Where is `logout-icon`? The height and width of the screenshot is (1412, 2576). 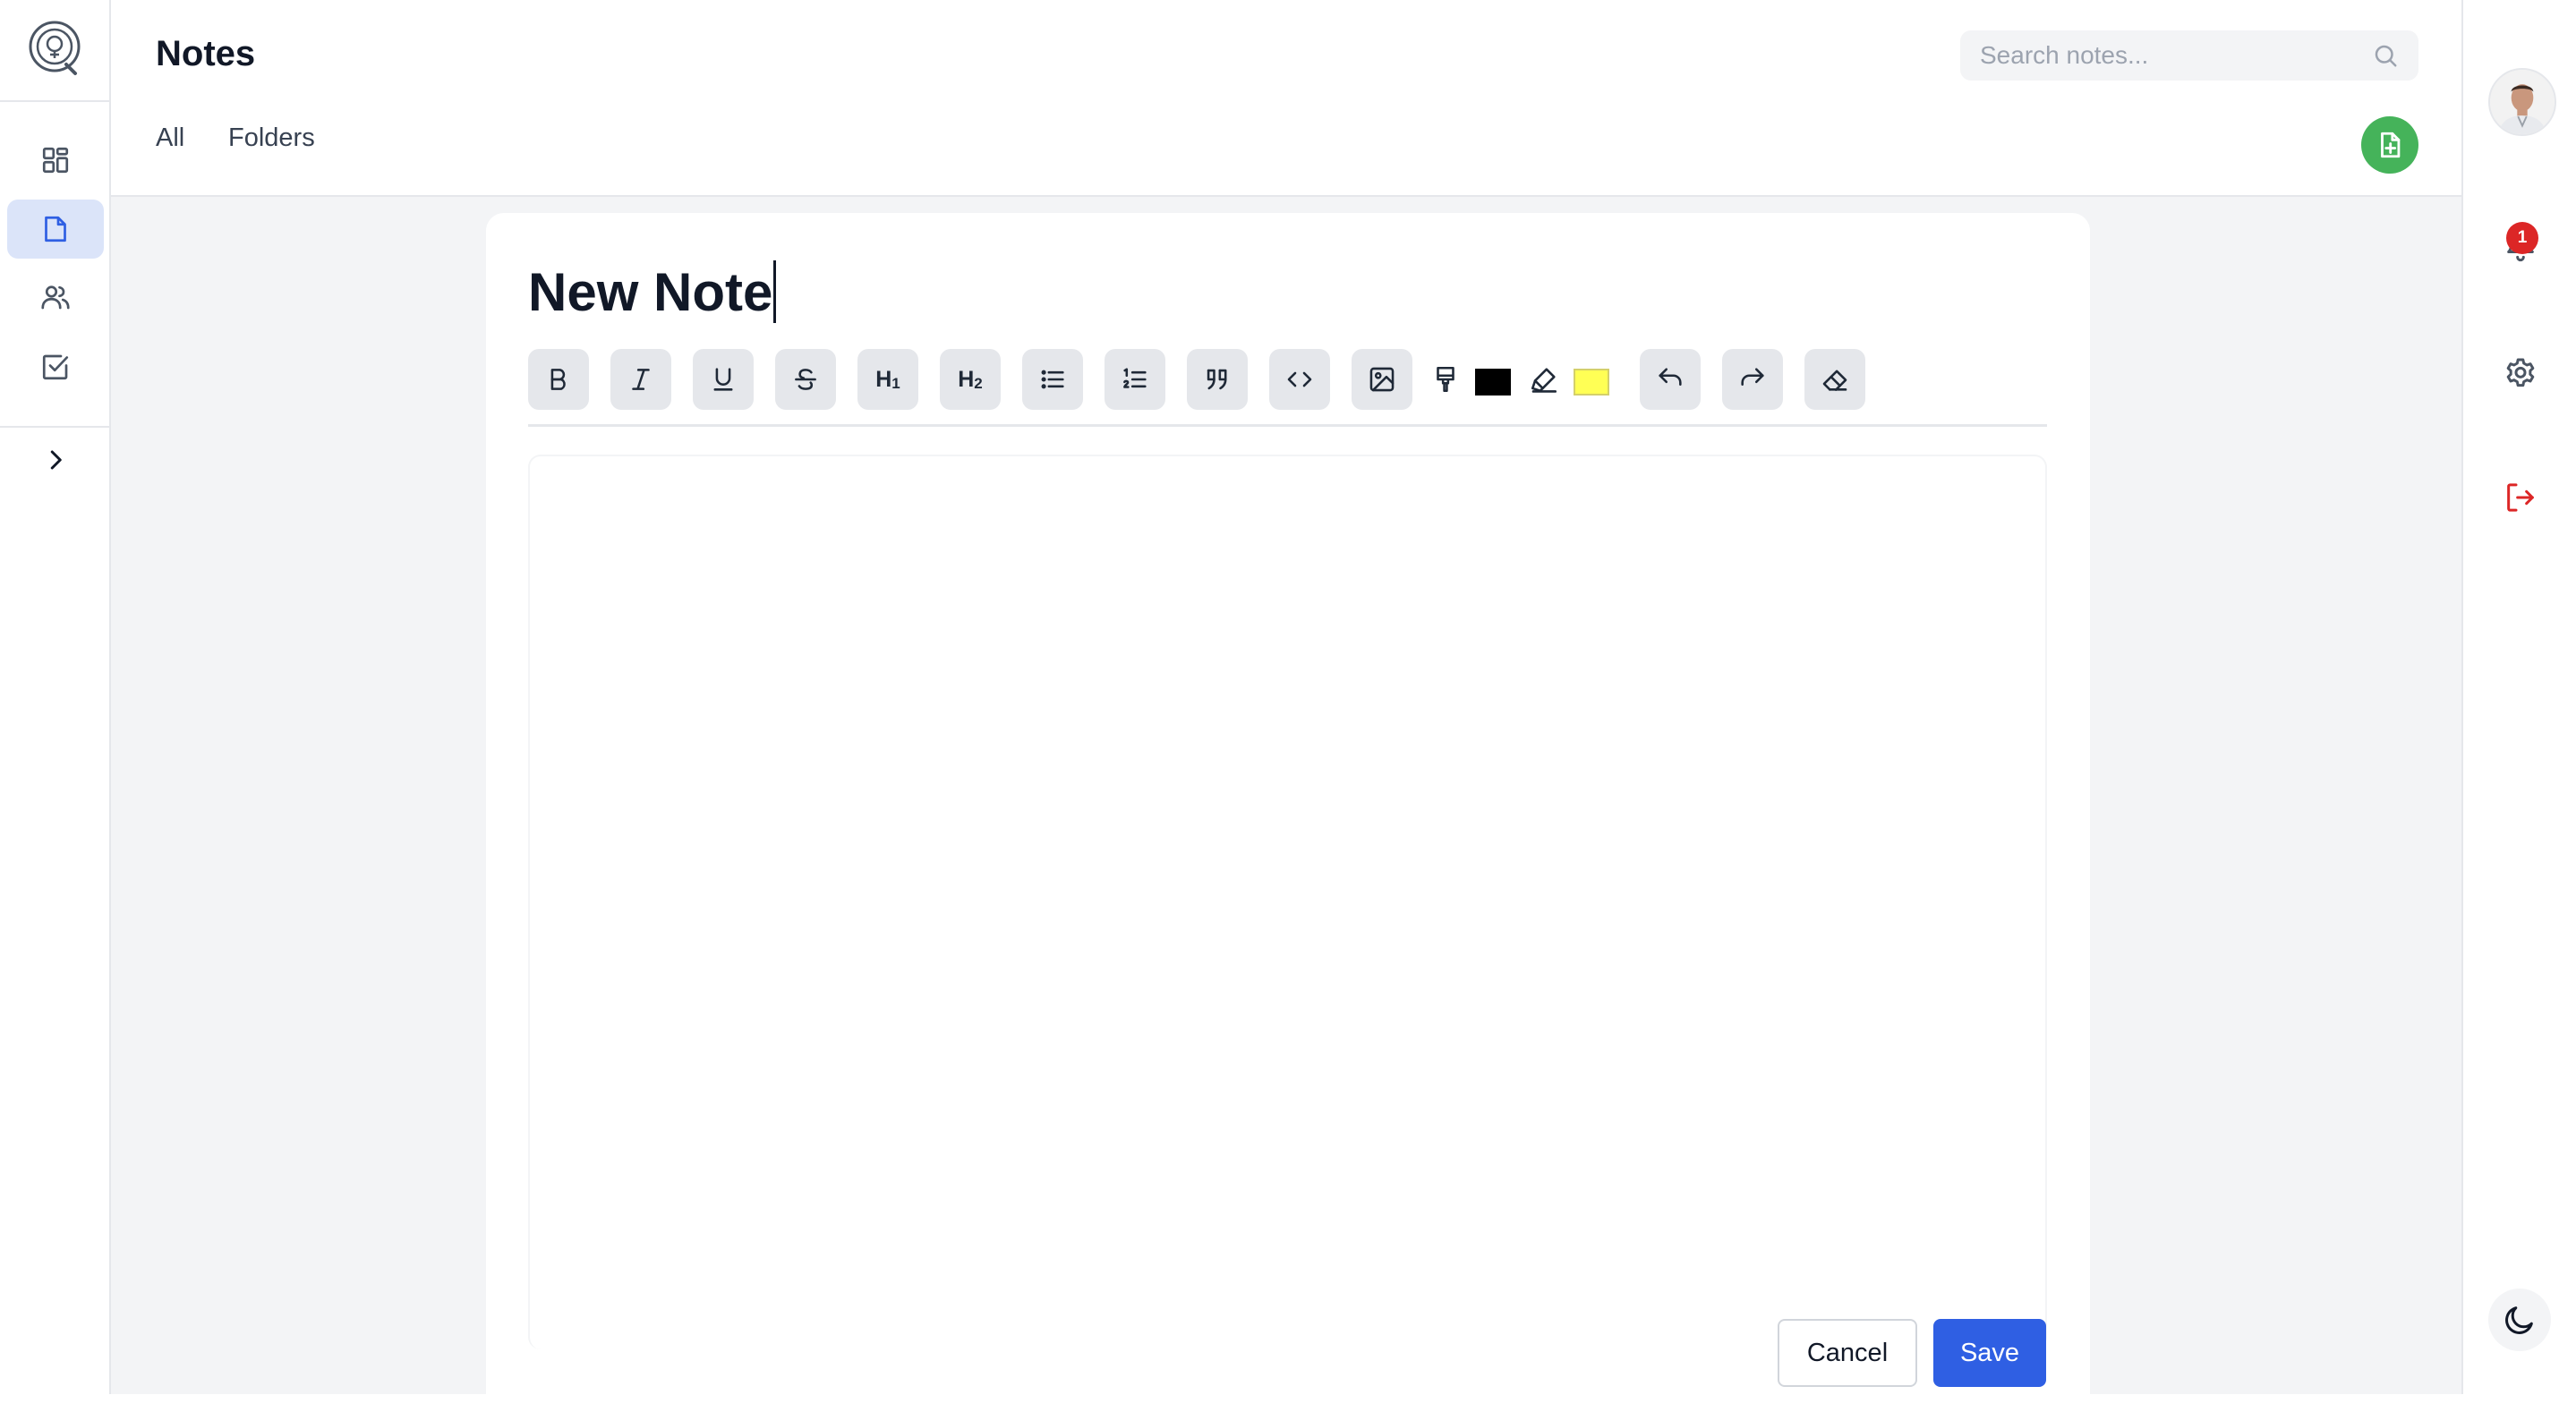
logout-icon is located at coordinates (2520, 497).